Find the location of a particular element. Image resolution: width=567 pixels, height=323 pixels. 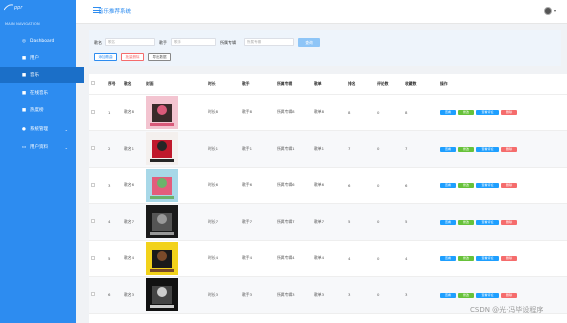

cell-favs: 6 is located at coordinates (420, 185).